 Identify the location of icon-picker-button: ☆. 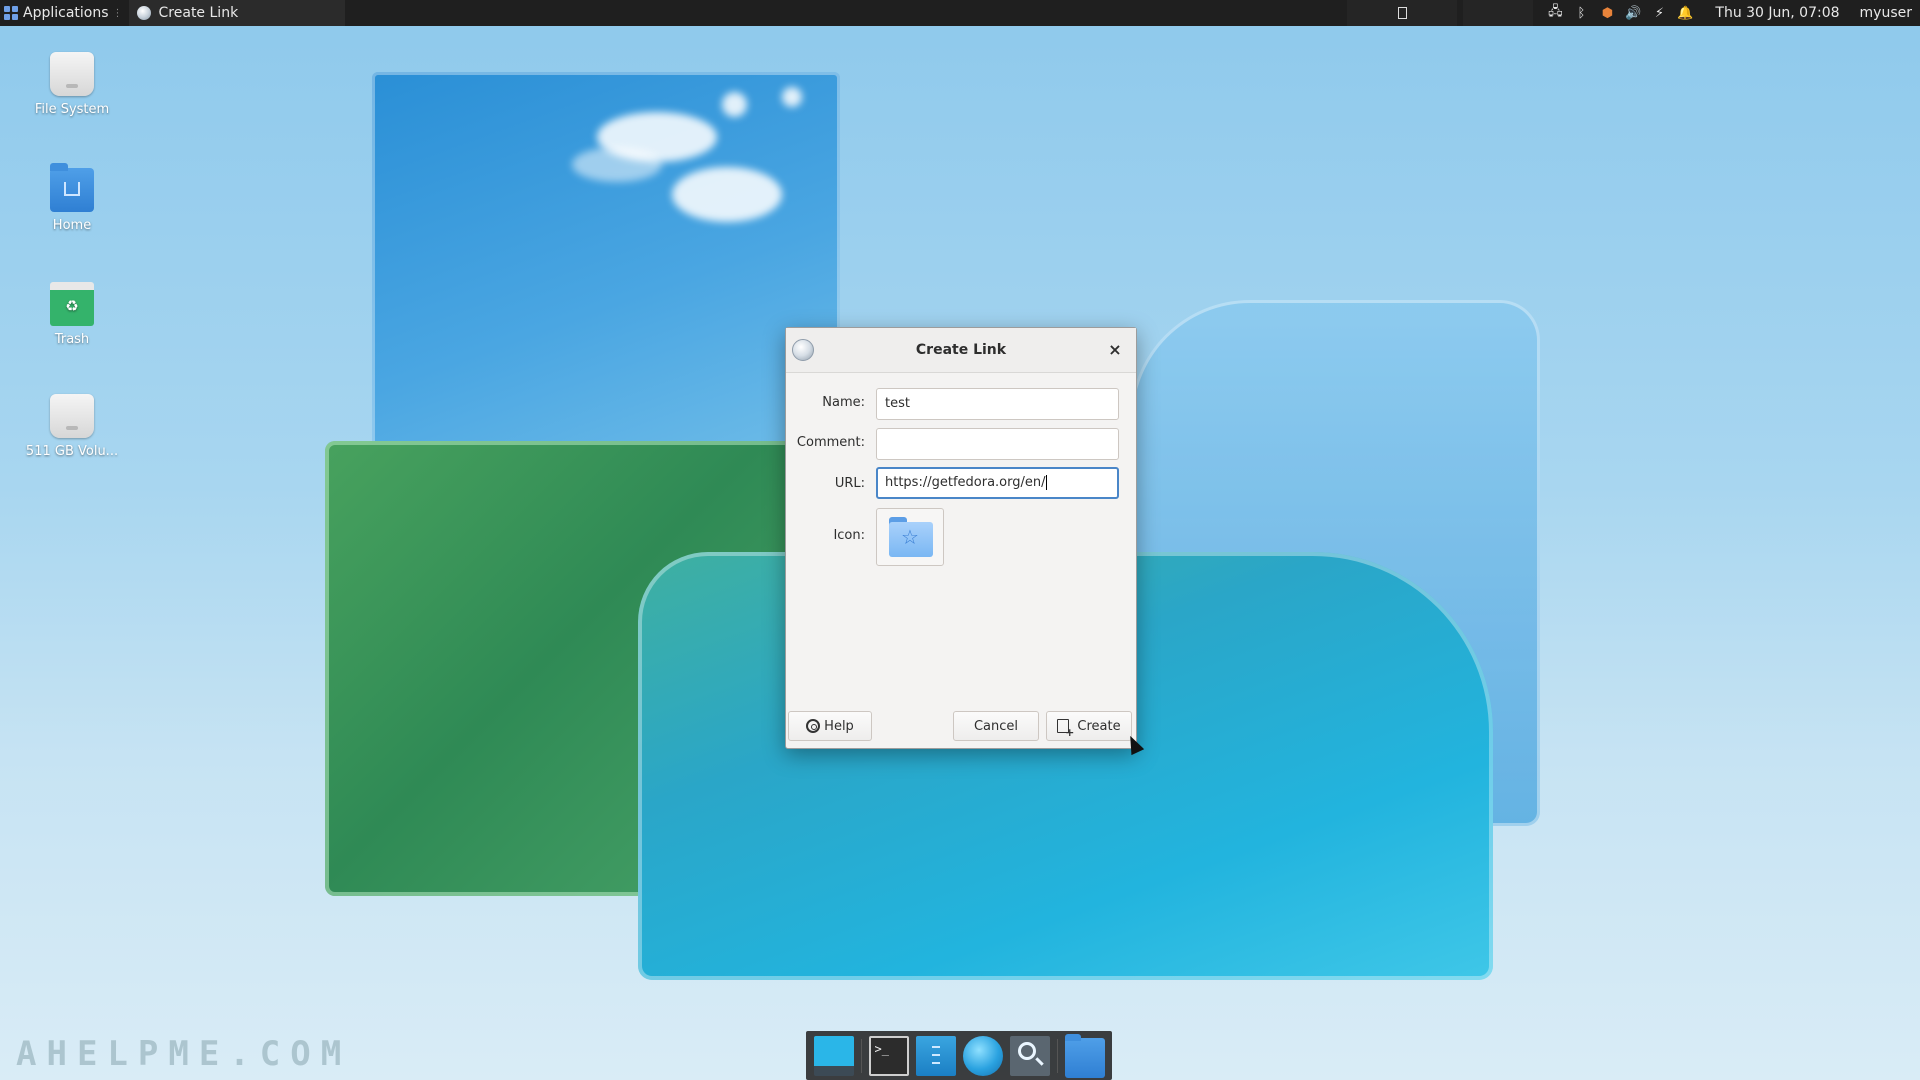
(910, 537).